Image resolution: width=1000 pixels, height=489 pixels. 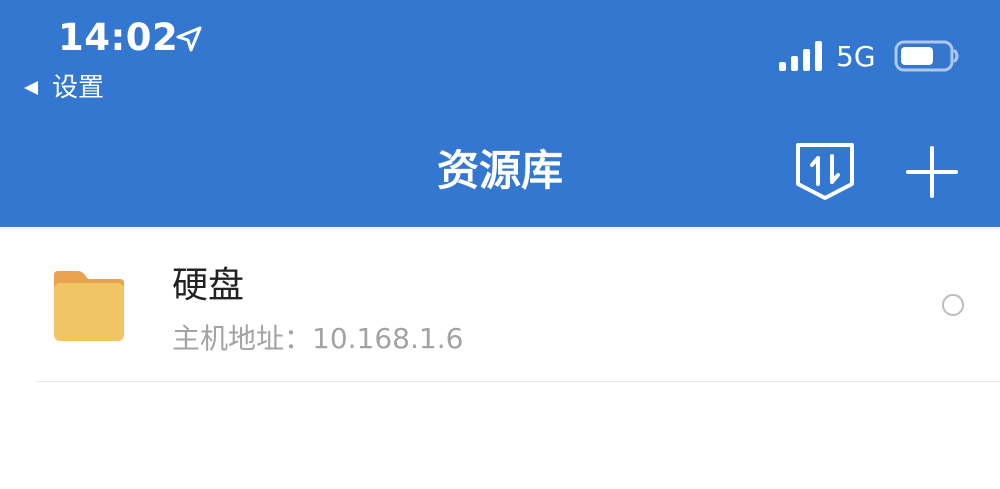 What do you see at coordinates (31, 88) in the screenshot?
I see `back-triangle-icon` at bounding box center [31, 88].